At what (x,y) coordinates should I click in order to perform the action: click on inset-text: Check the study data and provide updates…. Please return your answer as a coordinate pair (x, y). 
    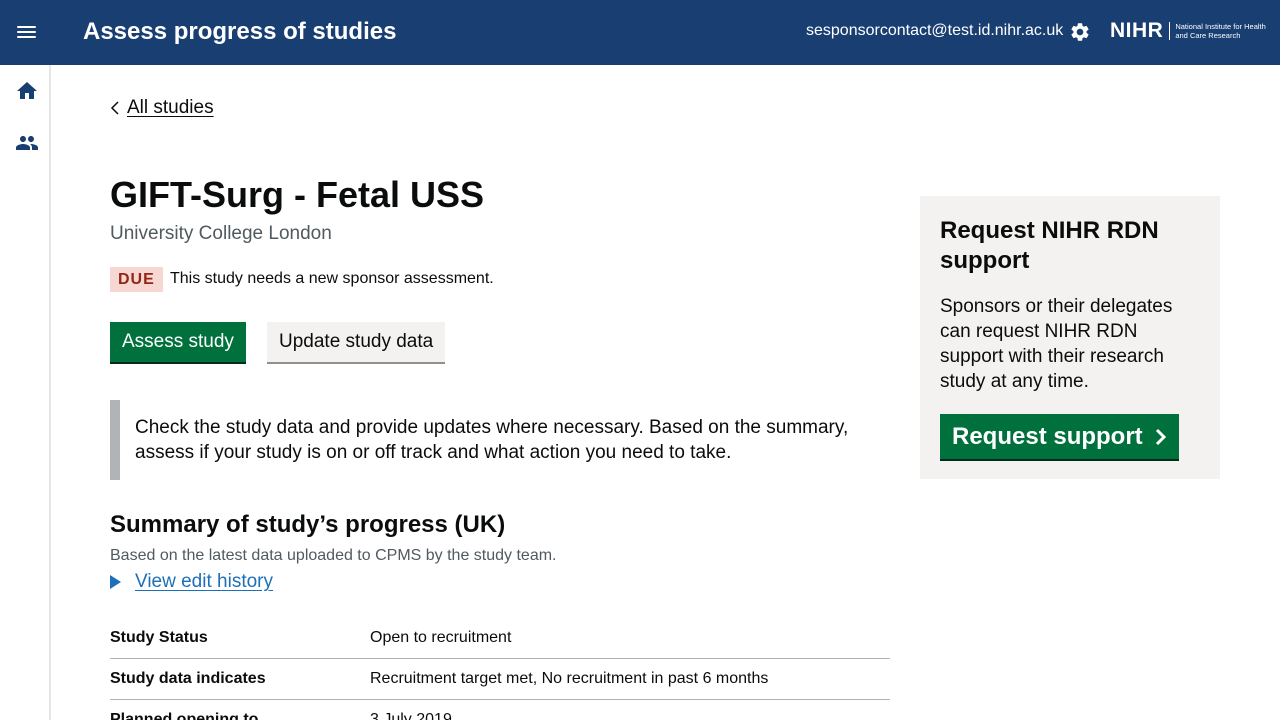
    Looking at the image, I should click on (490, 440).